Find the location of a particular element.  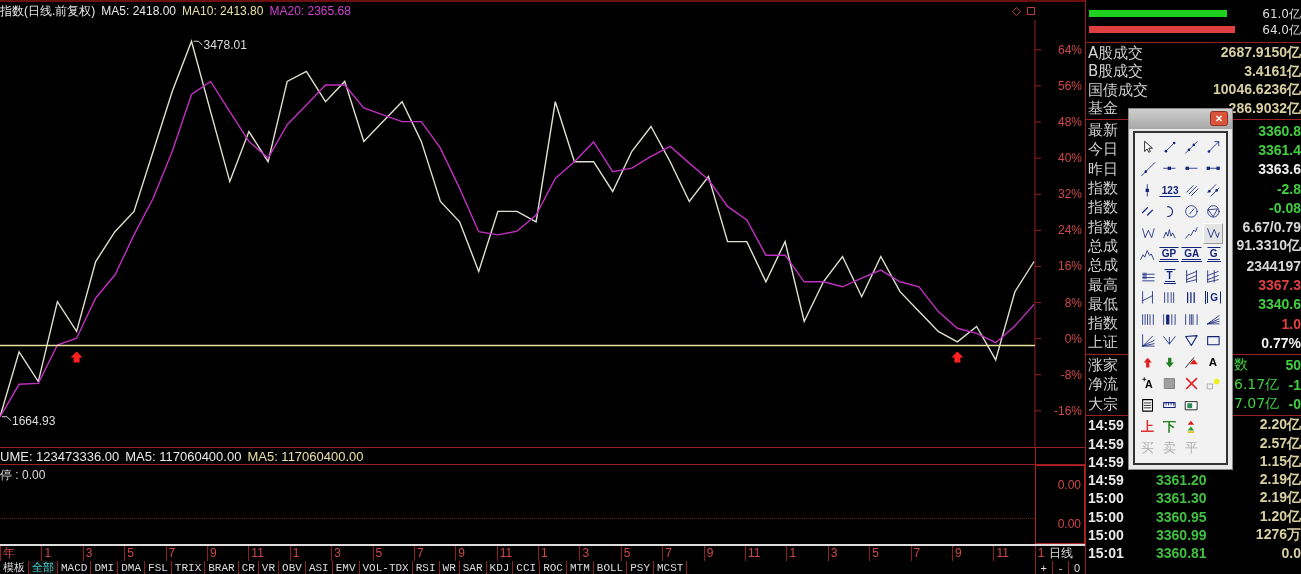

cross-hatch-box-icon is located at coordinates (1213, 276).